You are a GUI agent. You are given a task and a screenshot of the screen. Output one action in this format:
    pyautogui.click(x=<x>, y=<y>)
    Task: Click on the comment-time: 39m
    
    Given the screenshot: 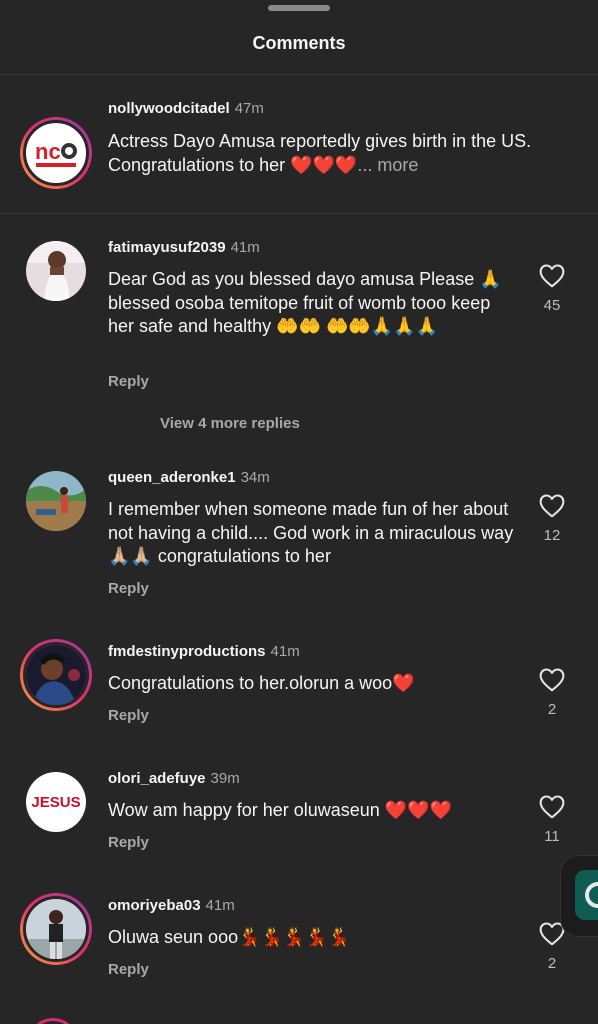 What is the action you would take?
    pyautogui.click(x=225, y=778)
    